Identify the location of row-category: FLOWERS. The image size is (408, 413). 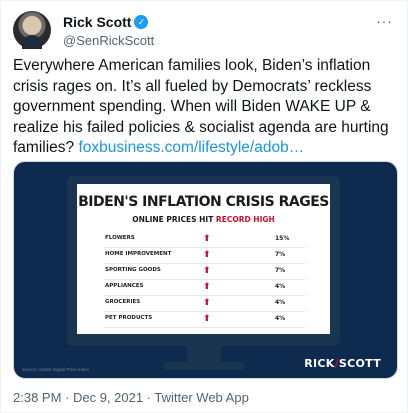
(120, 238).